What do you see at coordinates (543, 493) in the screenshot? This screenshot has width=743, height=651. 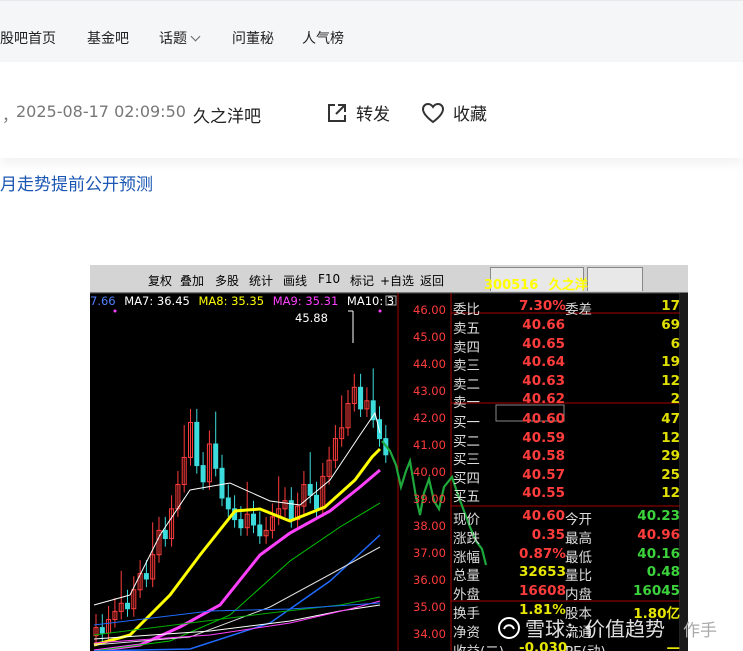 I see `order-price: 40.55` at bounding box center [543, 493].